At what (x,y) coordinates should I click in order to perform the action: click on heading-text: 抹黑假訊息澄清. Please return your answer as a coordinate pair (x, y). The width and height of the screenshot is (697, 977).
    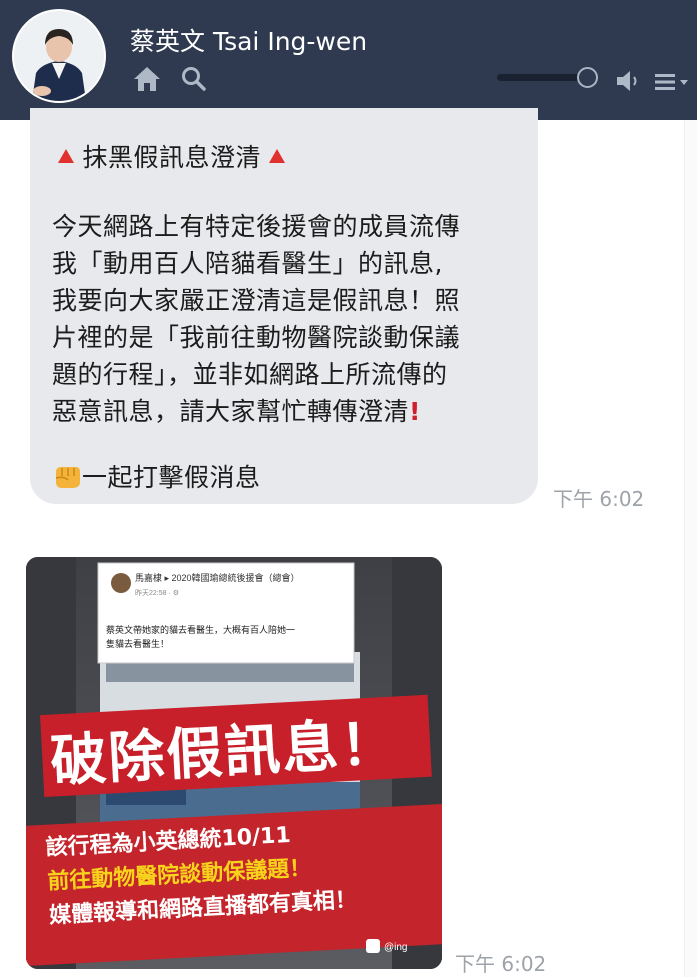
    Looking at the image, I should click on (171, 157).